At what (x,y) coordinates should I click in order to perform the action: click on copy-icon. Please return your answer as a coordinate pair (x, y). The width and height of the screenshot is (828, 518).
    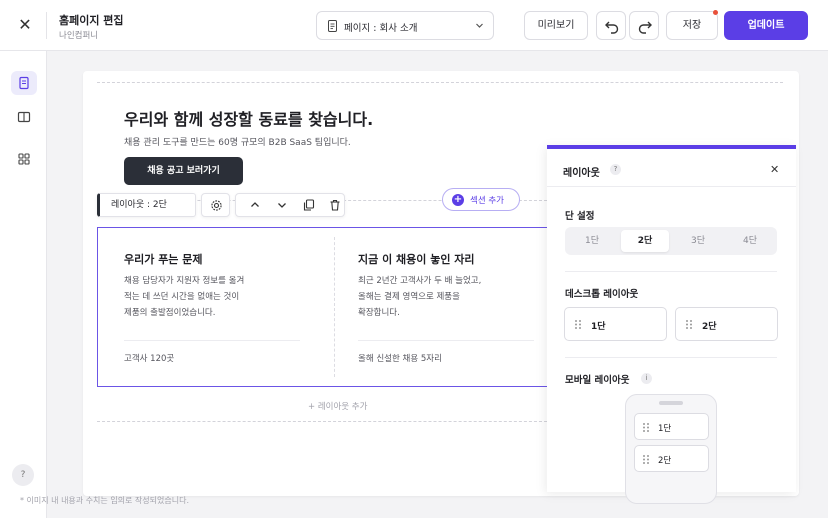
    Looking at the image, I should click on (309, 205).